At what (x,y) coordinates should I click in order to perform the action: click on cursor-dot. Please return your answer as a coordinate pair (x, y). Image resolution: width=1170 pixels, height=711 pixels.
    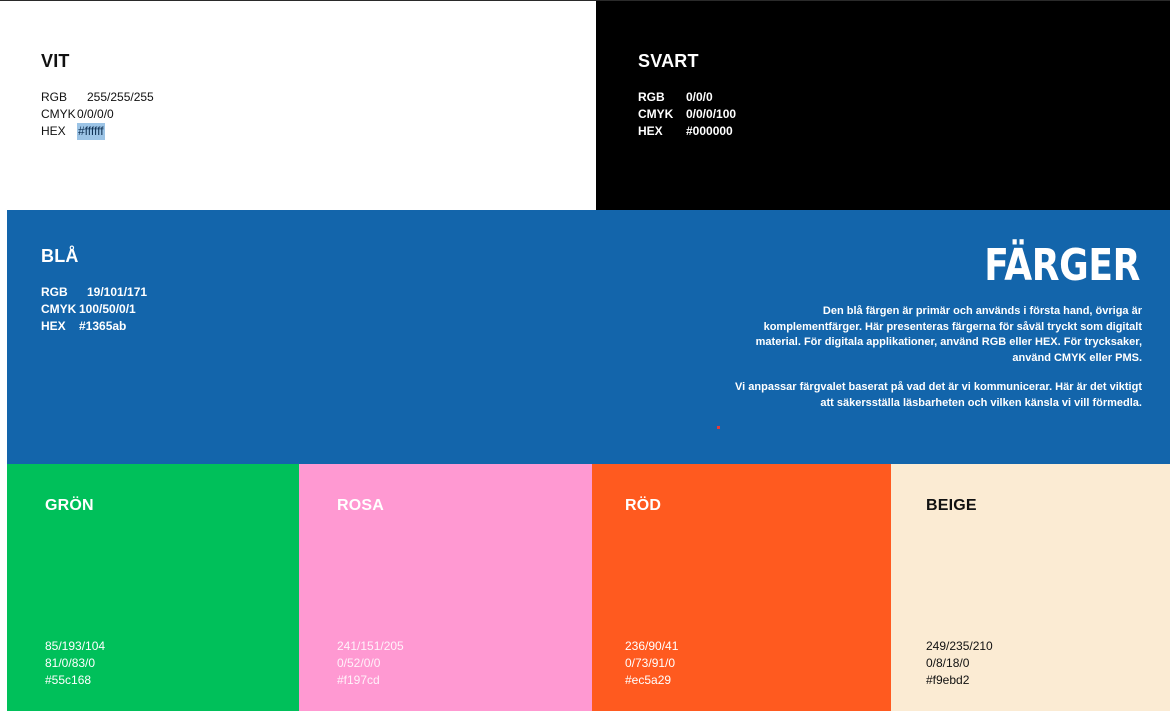
    Looking at the image, I should click on (718, 427).